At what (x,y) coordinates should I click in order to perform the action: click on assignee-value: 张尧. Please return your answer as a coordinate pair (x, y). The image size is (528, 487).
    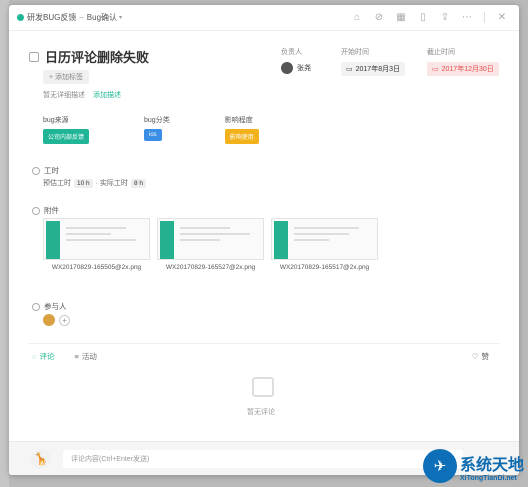
    Looking at the image, I should click on (296, 68).